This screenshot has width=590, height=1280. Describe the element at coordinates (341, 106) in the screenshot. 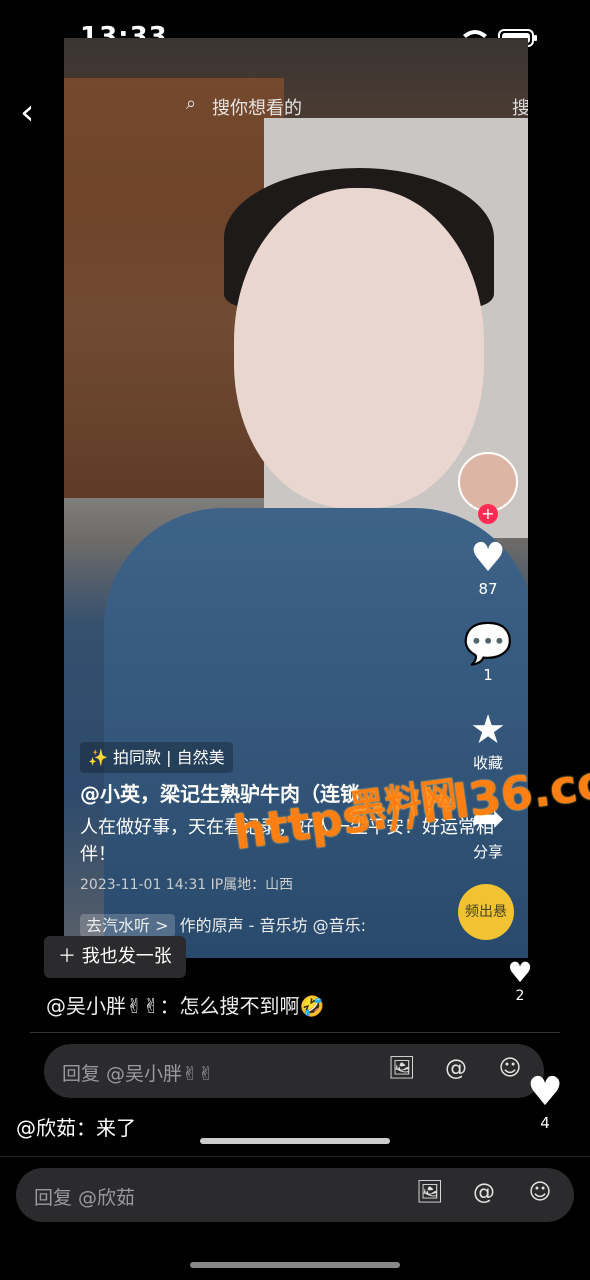

I see `video-search-bar: ⌕ 搜你想看的 搜索` at that location.